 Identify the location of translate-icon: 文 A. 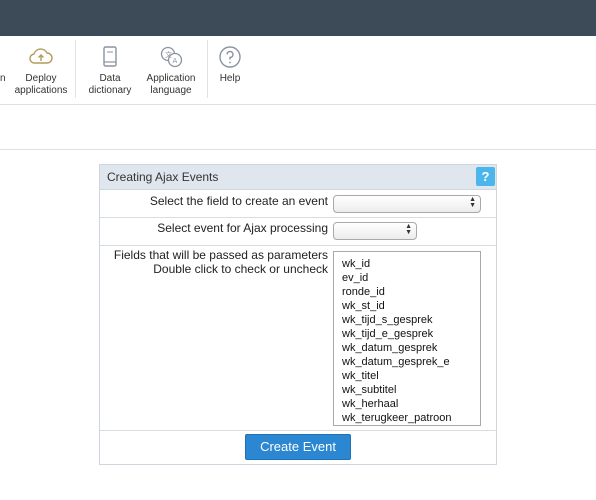
(171, 57).